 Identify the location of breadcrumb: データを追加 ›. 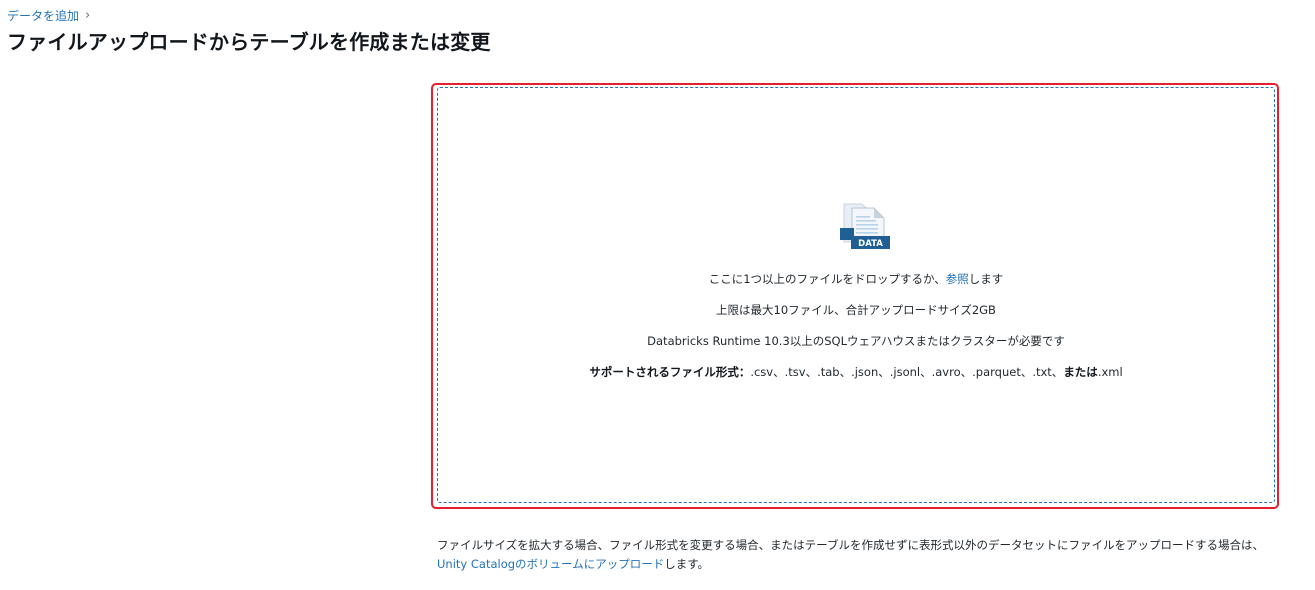
(48, 15).